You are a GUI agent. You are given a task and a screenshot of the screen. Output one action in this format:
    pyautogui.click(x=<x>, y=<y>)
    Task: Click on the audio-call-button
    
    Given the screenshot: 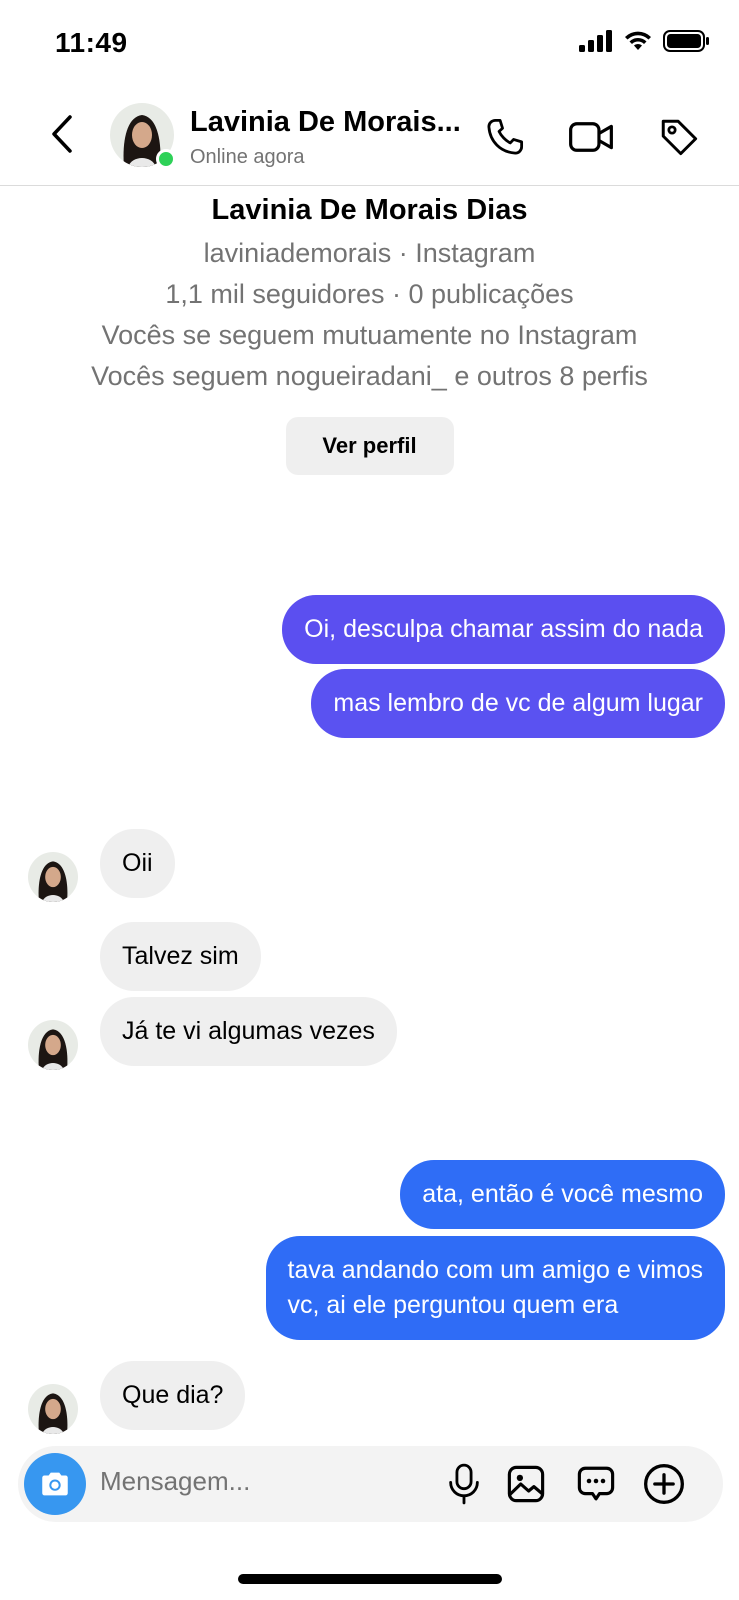 What is the action you would take?
    pyautogui.click(x=505, y=137)
    